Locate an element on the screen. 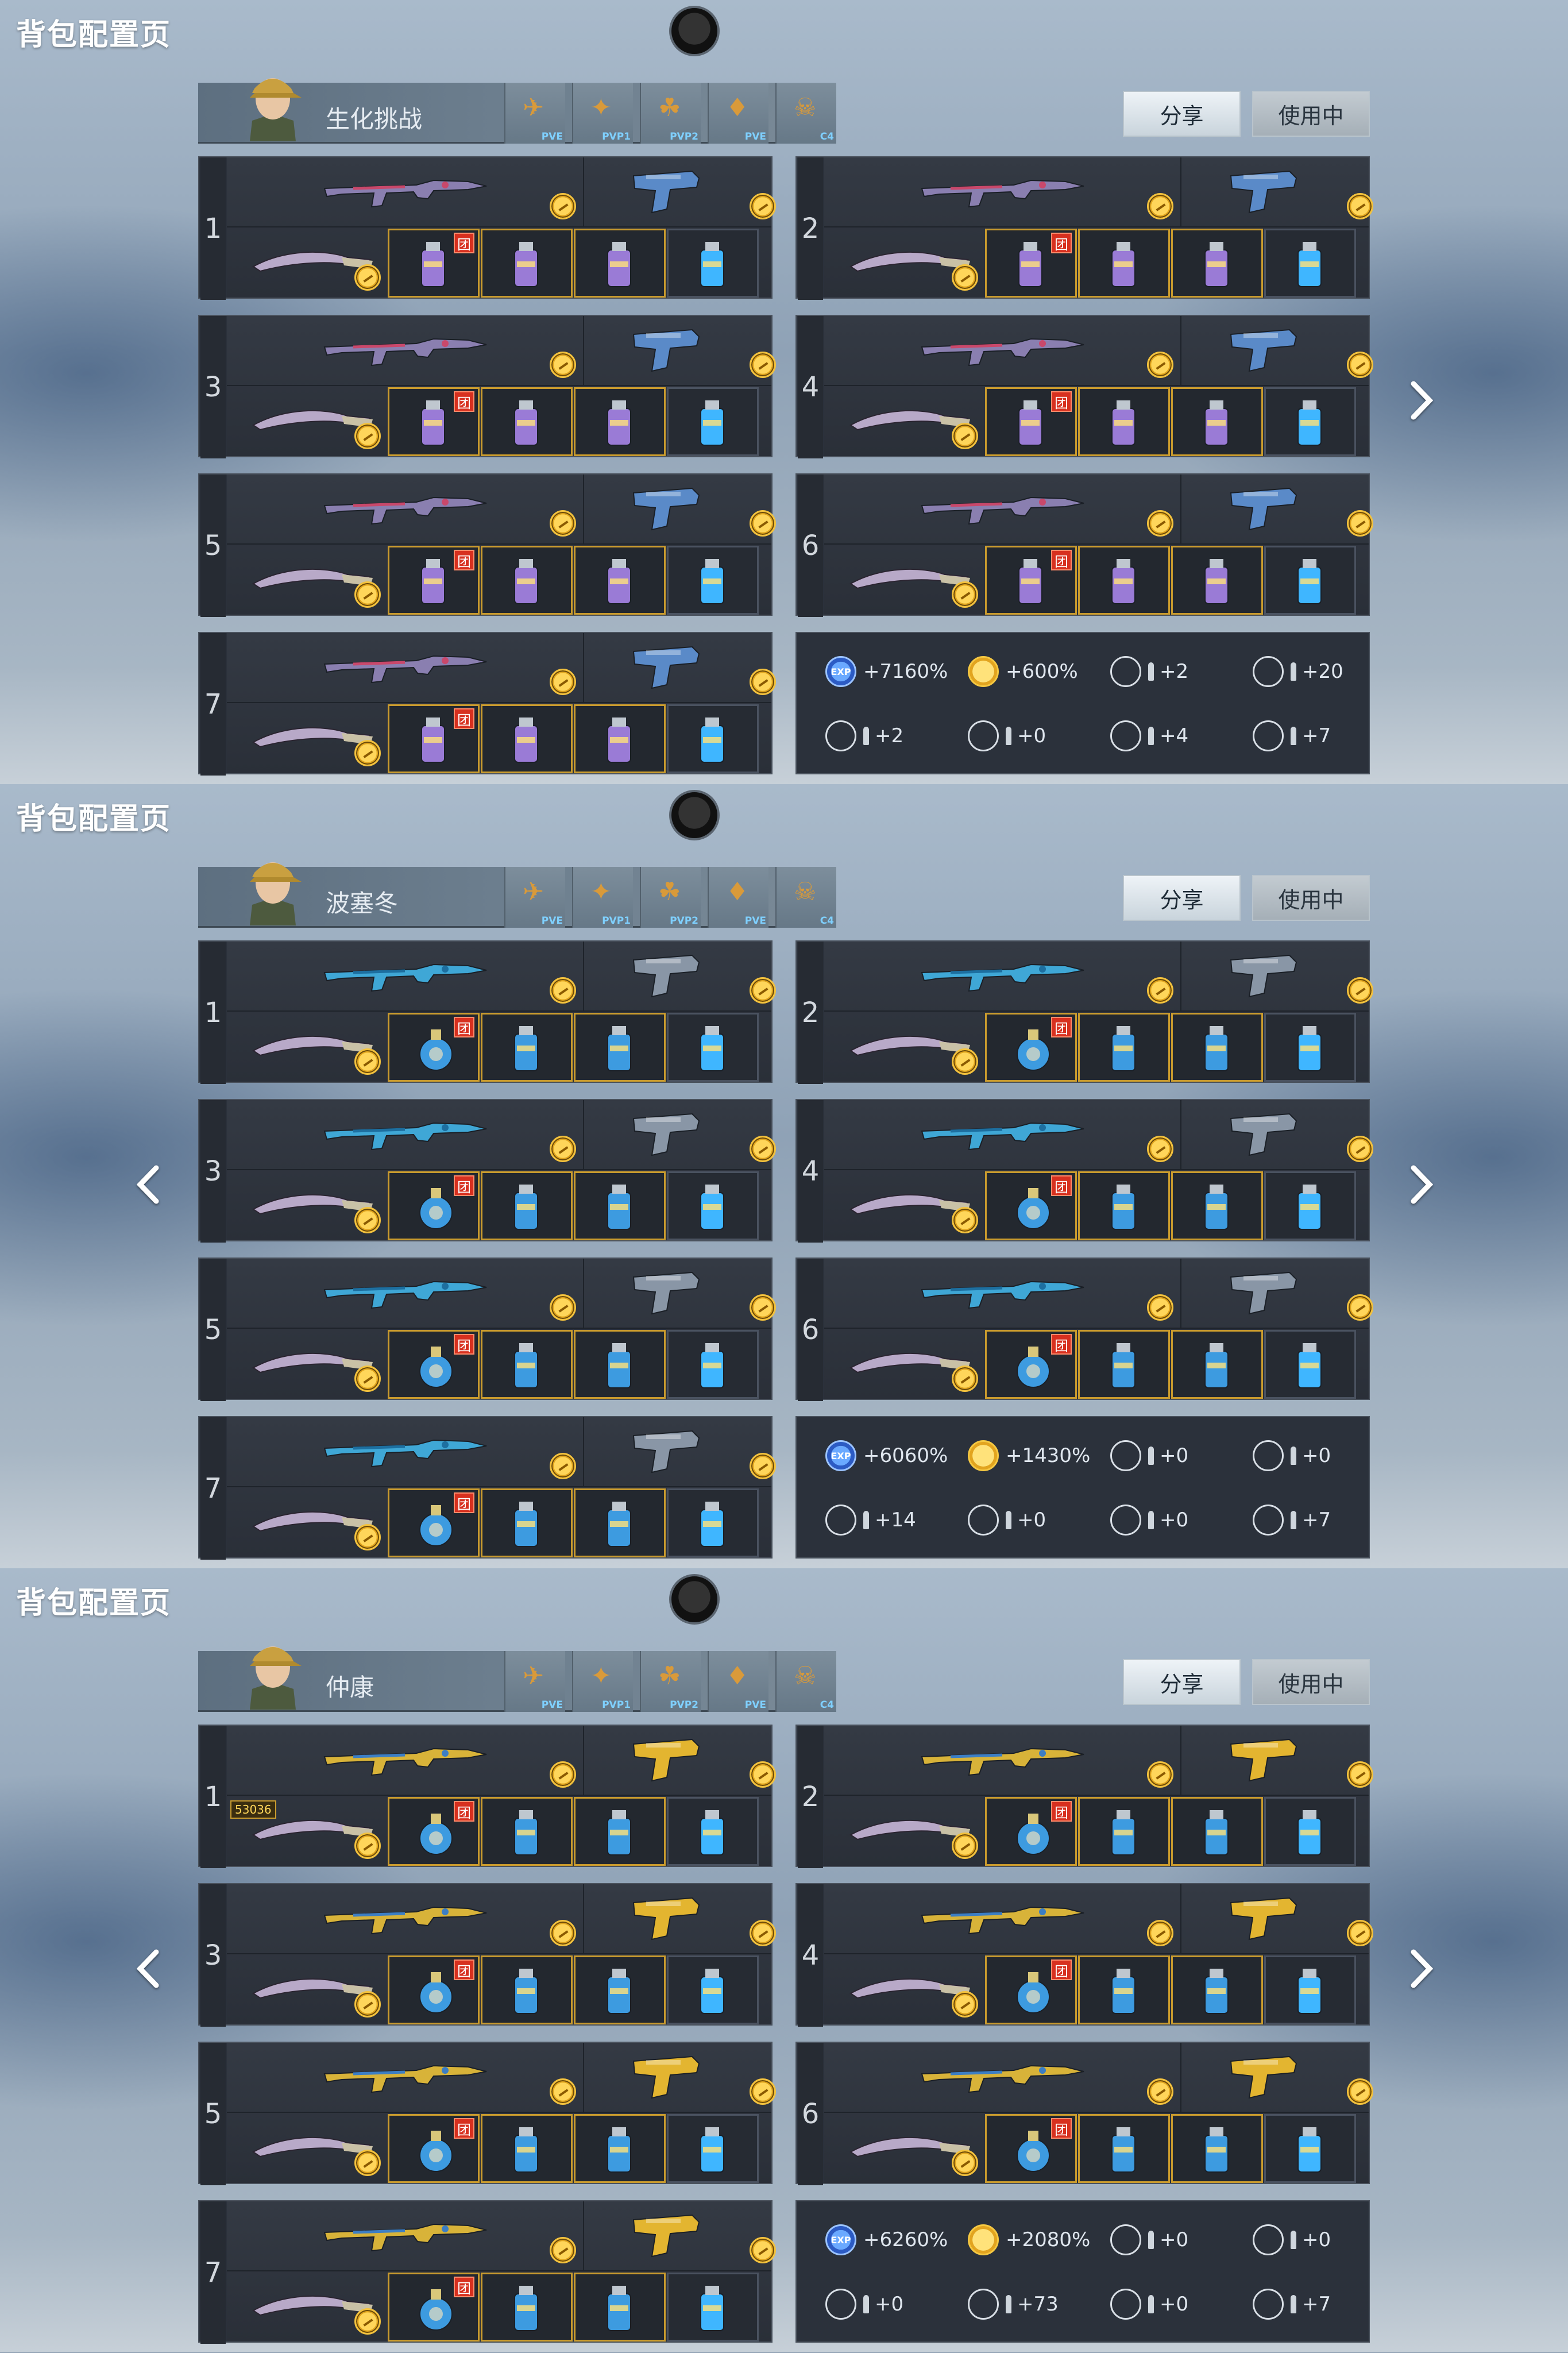 This screenshot has height=2353, width=1568. prev-page-arrow is located at coordinates (148, 1969).